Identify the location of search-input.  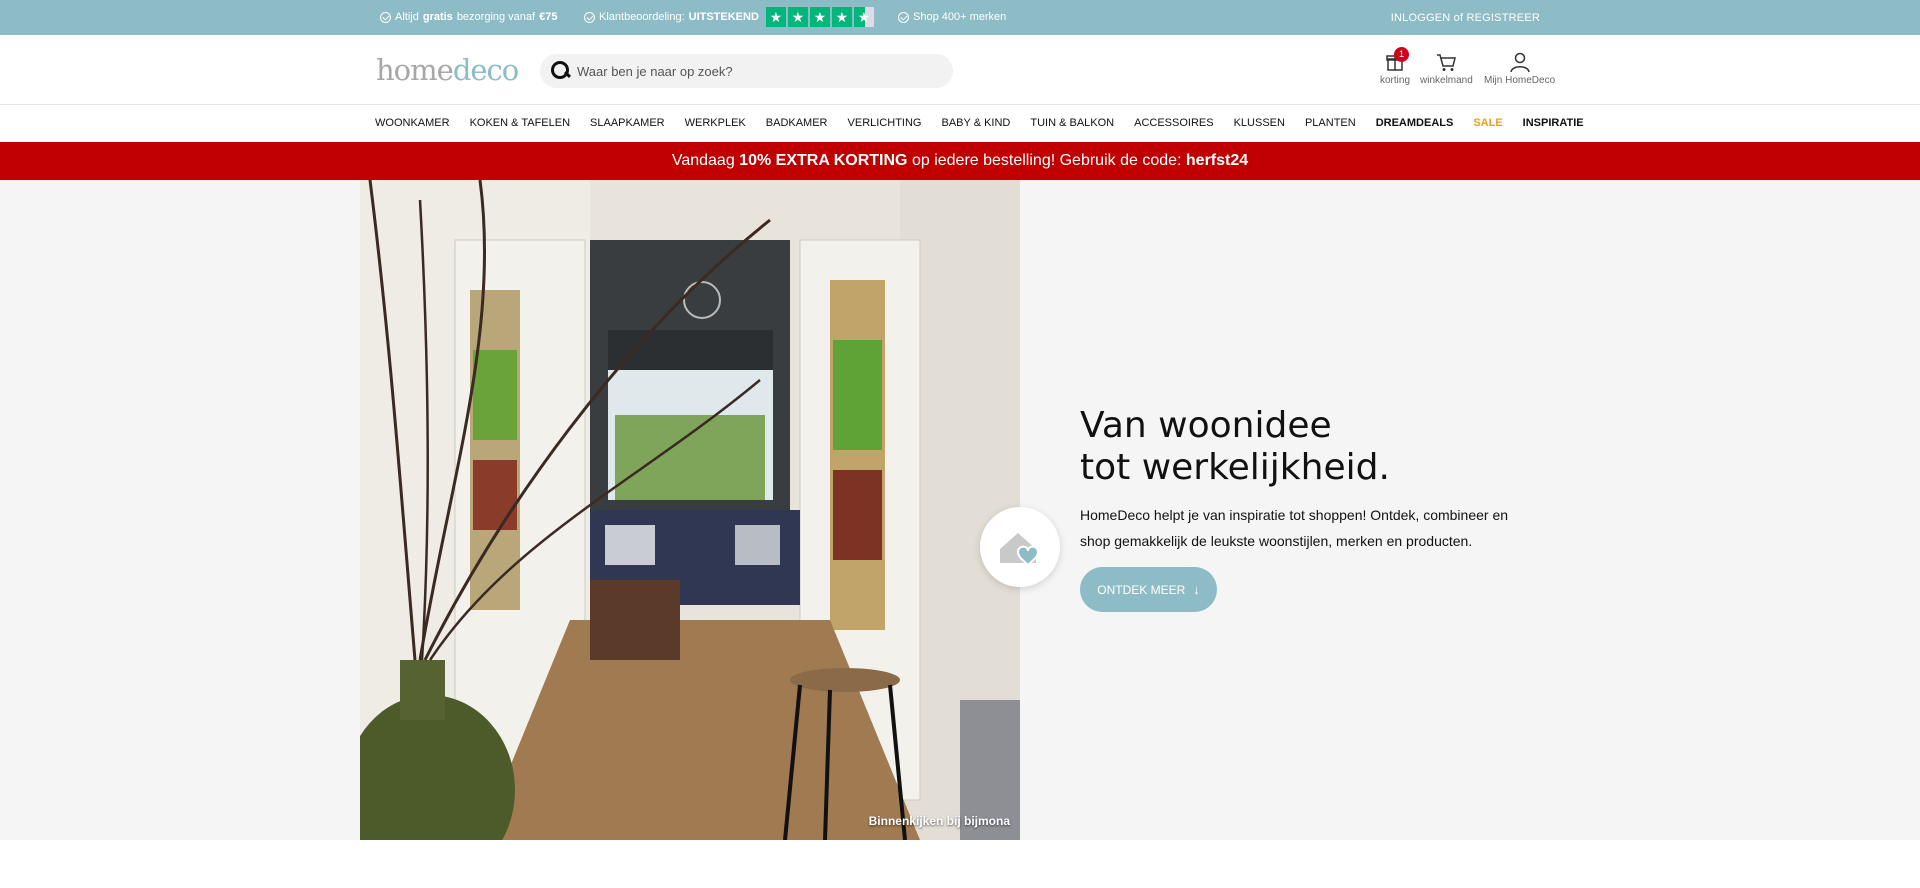
(757, 71).